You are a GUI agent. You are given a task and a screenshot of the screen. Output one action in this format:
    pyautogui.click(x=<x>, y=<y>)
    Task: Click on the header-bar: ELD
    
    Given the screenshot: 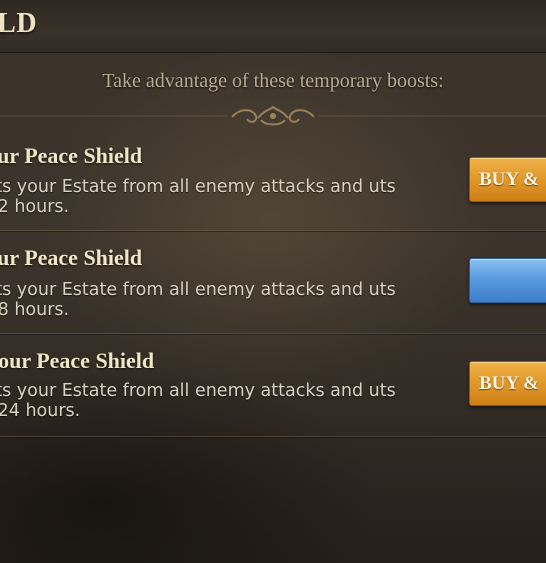 What is the action you would take?
    pyautogui.click(x=273, y=26)
    